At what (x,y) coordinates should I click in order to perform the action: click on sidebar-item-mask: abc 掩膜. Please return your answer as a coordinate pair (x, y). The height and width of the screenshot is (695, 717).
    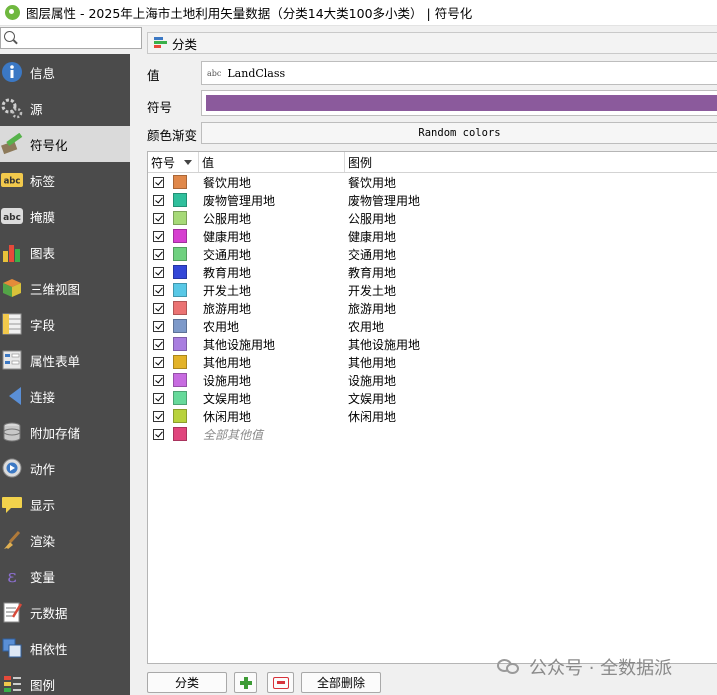
    Looking at the image, I should click on (65, 216).